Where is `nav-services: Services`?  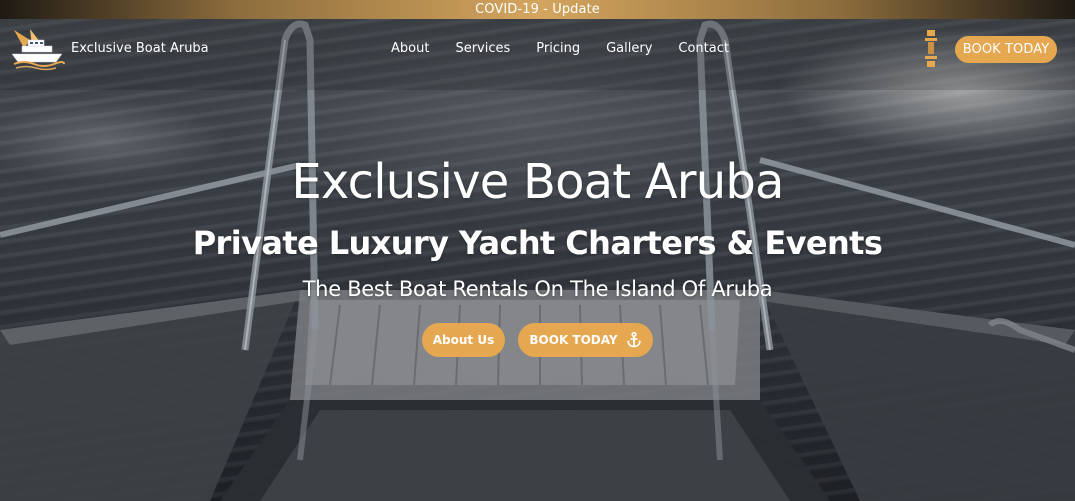 nav-services: Services is located at coordinates (482, 50).